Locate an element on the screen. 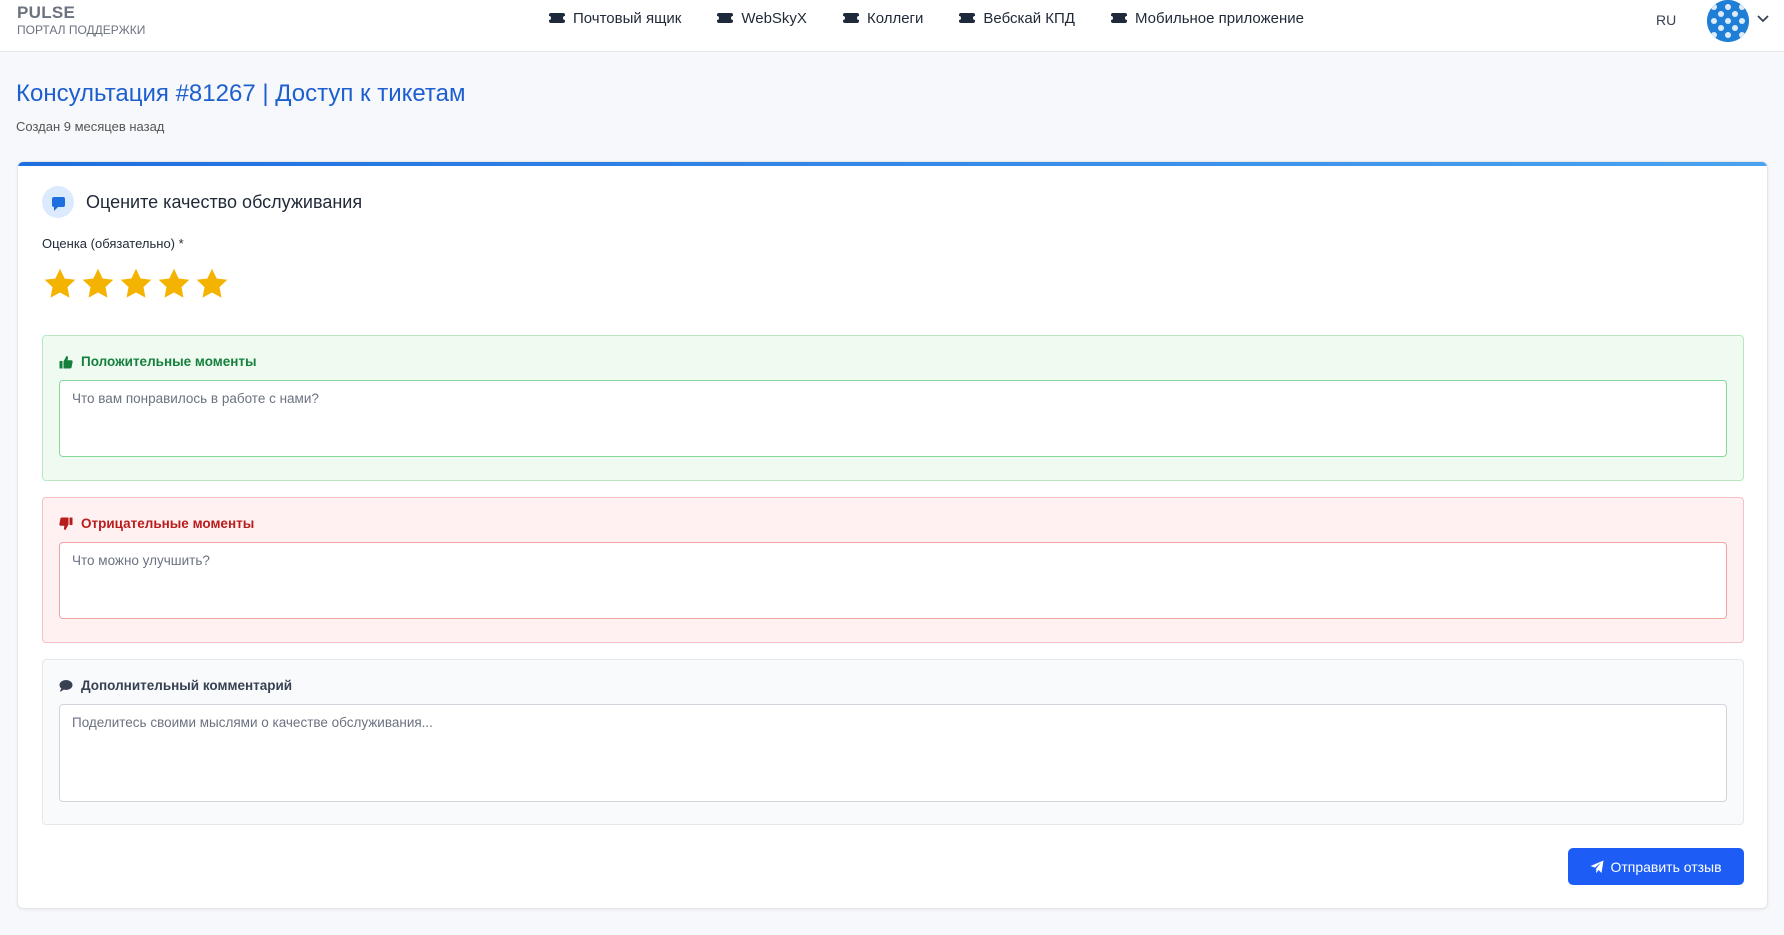 The width and height of the screenshot is (1784, 935). nav-item-websky-kpd: Вебскай КПД is located at coordinates (1016, 18).